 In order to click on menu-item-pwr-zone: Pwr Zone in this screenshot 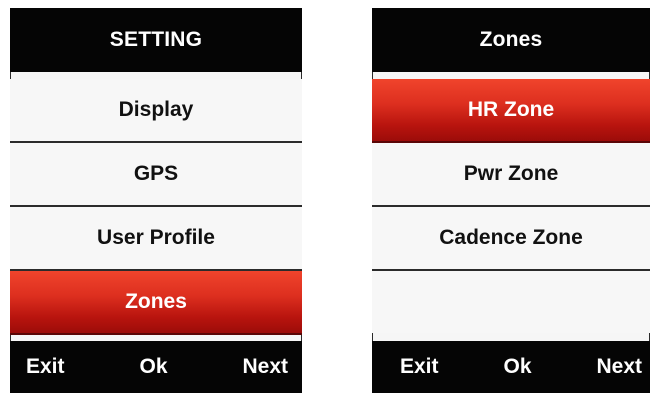, I will do `click(511, 175)`.